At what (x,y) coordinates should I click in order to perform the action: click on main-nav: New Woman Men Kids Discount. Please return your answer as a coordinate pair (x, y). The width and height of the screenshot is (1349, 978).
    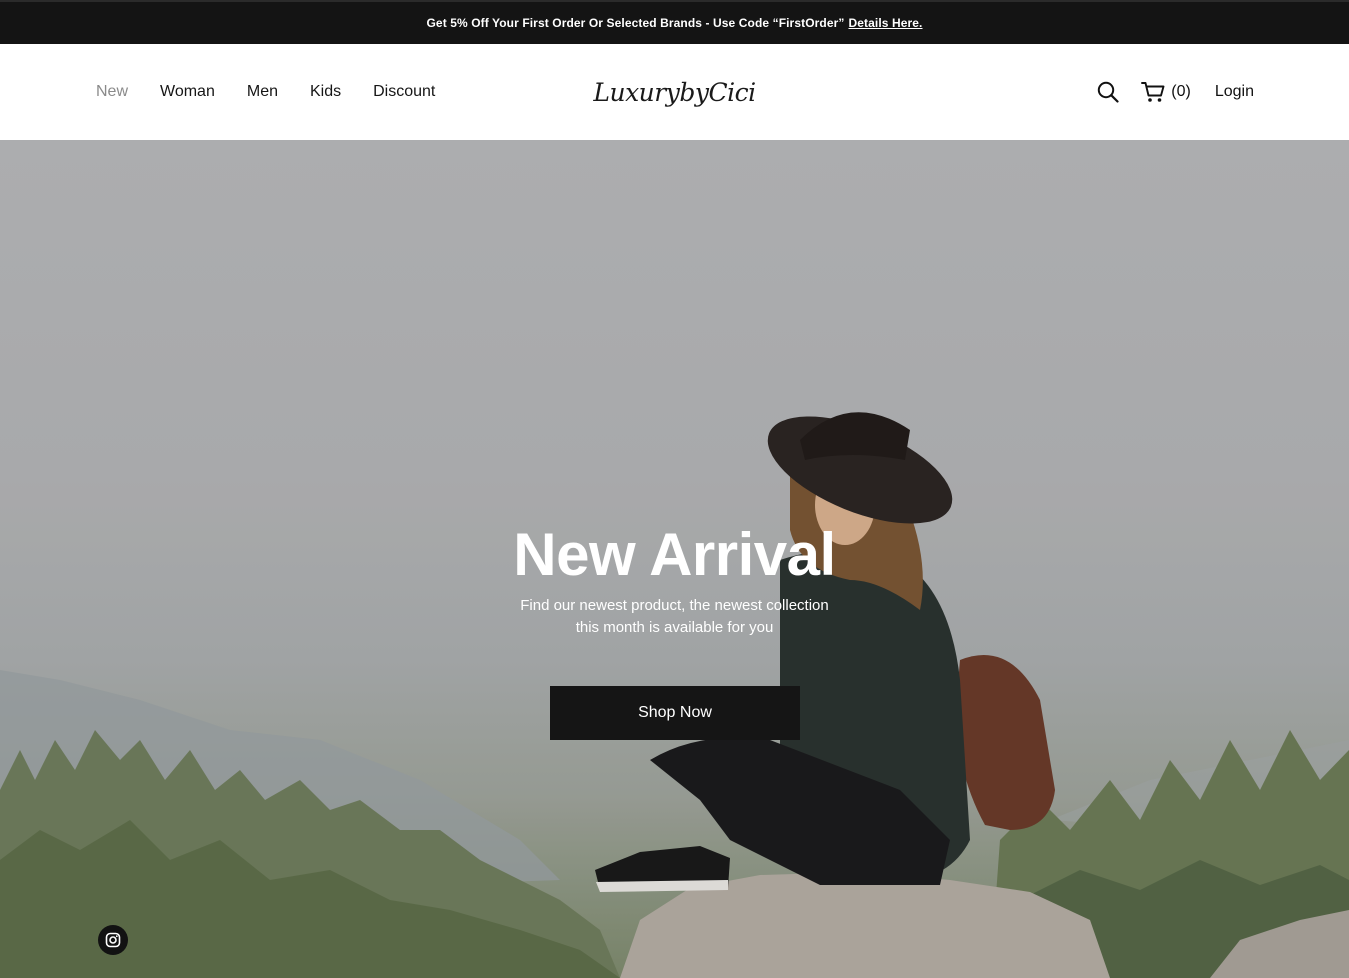
    Looking at the image, I should click on (281, 92).